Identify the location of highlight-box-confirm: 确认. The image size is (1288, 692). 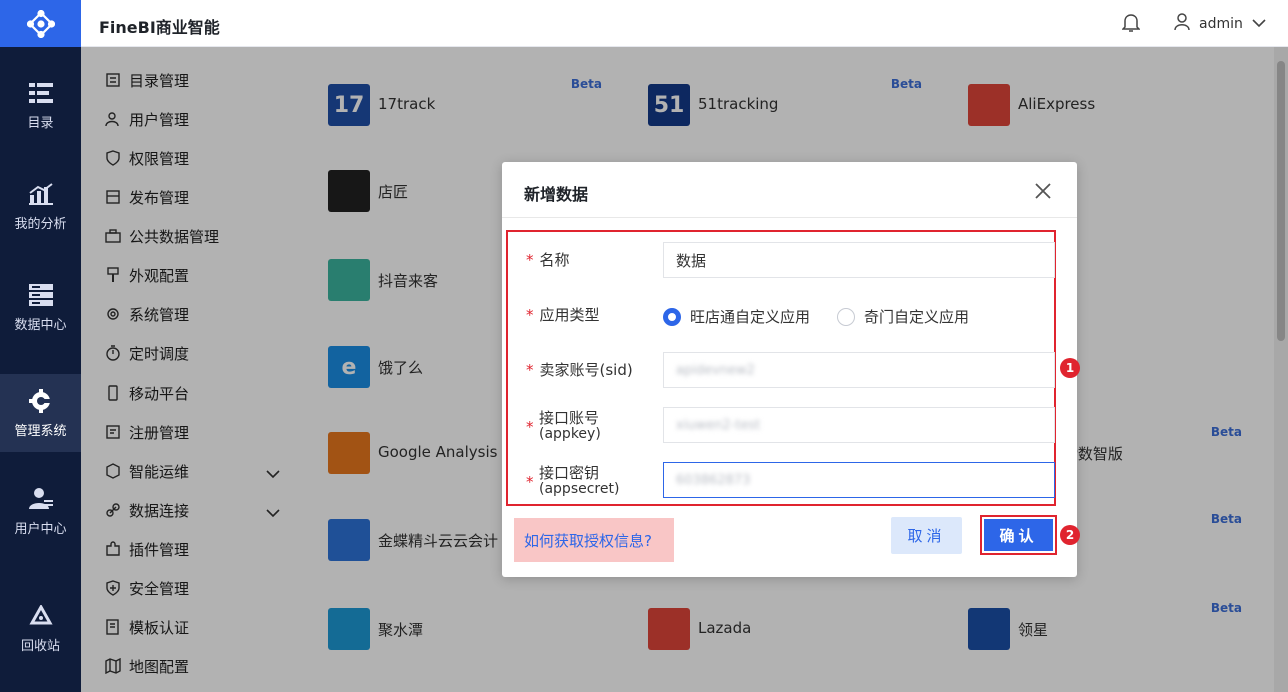
(1018, 535).